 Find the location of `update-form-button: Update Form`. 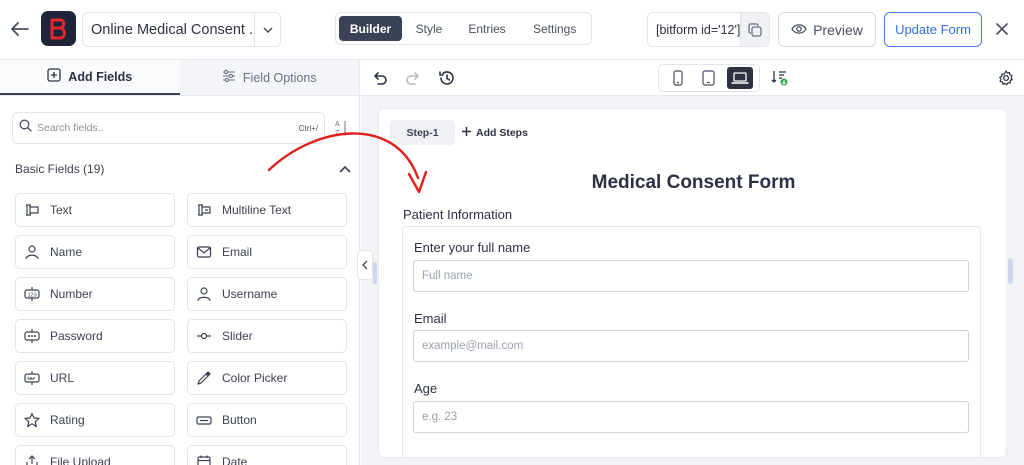

update-form-button: Update Form is located at coordinates (933, 29).